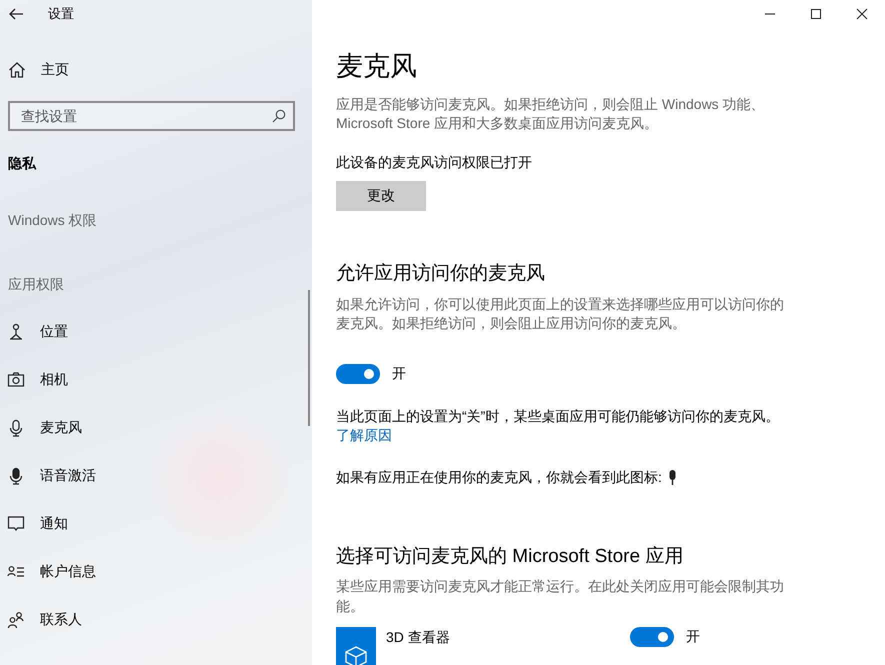 This screenshot has width=885, height=665. I want to click on speech-bubble-icon, so click(16, 524).